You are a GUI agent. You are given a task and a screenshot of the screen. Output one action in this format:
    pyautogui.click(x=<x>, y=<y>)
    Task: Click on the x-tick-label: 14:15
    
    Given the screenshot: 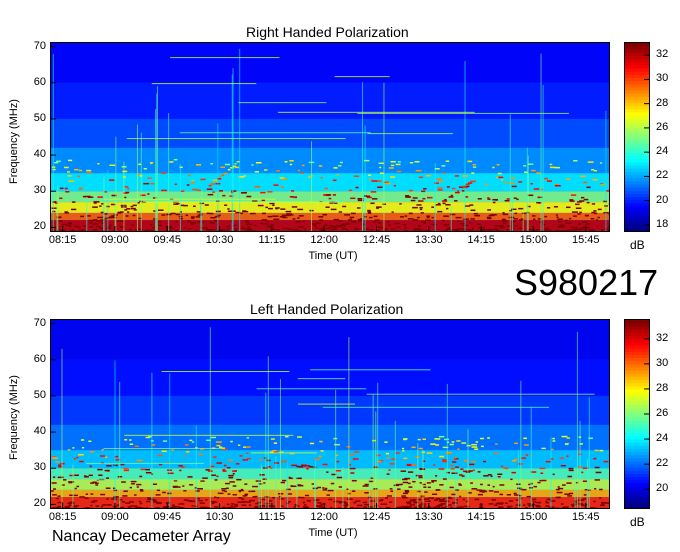 What is the action you would take?
    pyautogui.click(x=481, y=240)
    